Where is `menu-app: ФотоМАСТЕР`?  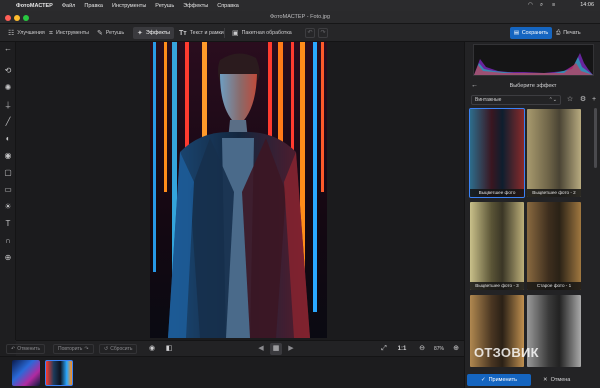
menu-app: ФотоМАСТЕР is located at coordinates (34, 6).